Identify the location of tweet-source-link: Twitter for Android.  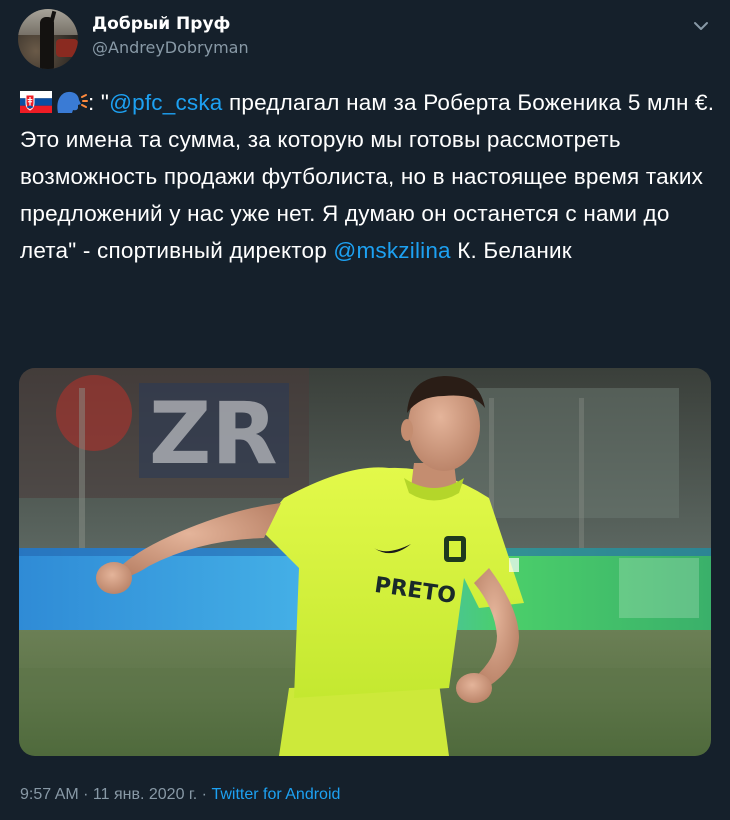
(275, 794).